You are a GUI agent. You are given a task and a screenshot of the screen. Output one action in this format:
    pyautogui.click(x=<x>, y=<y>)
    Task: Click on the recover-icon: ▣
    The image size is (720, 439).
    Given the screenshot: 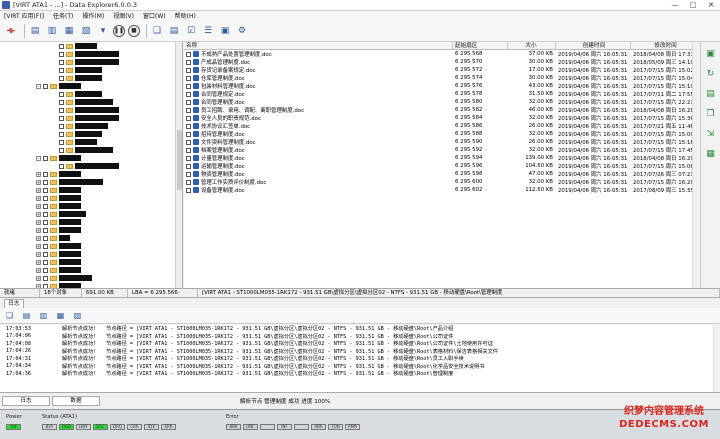 What is the action you would take?
    pyautogui.click(x=711, y=54)
    